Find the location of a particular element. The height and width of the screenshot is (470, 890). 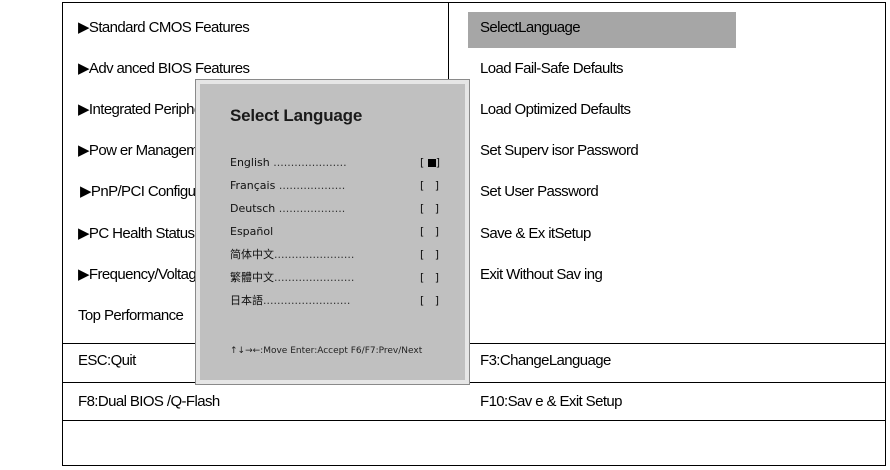

menu-save-exit: Save & Ex itSetup is located at coordinates (535, 234).